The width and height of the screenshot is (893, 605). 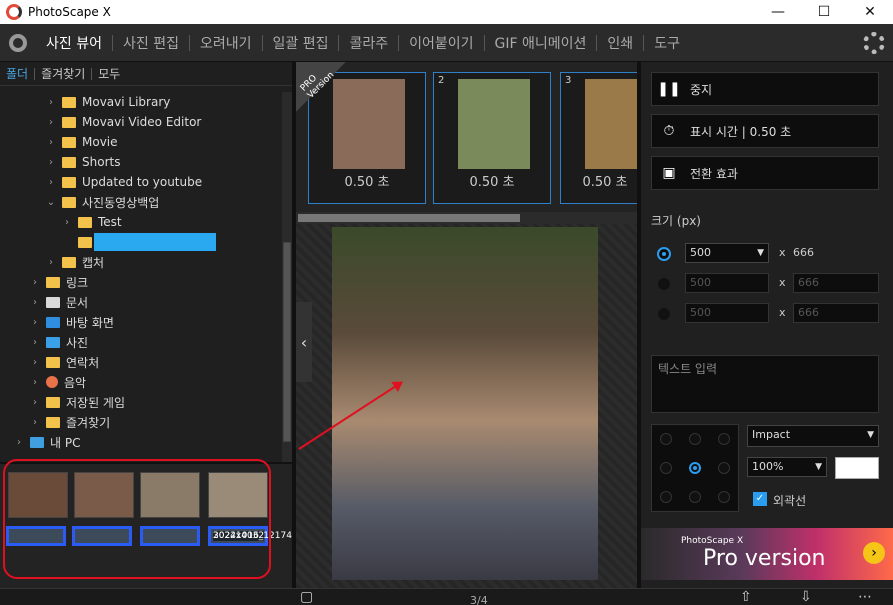 What do you see at coordinates (17, 73) in the screenshot?
I see `tab-folder: 폴더` at bounding box center [17, 73].